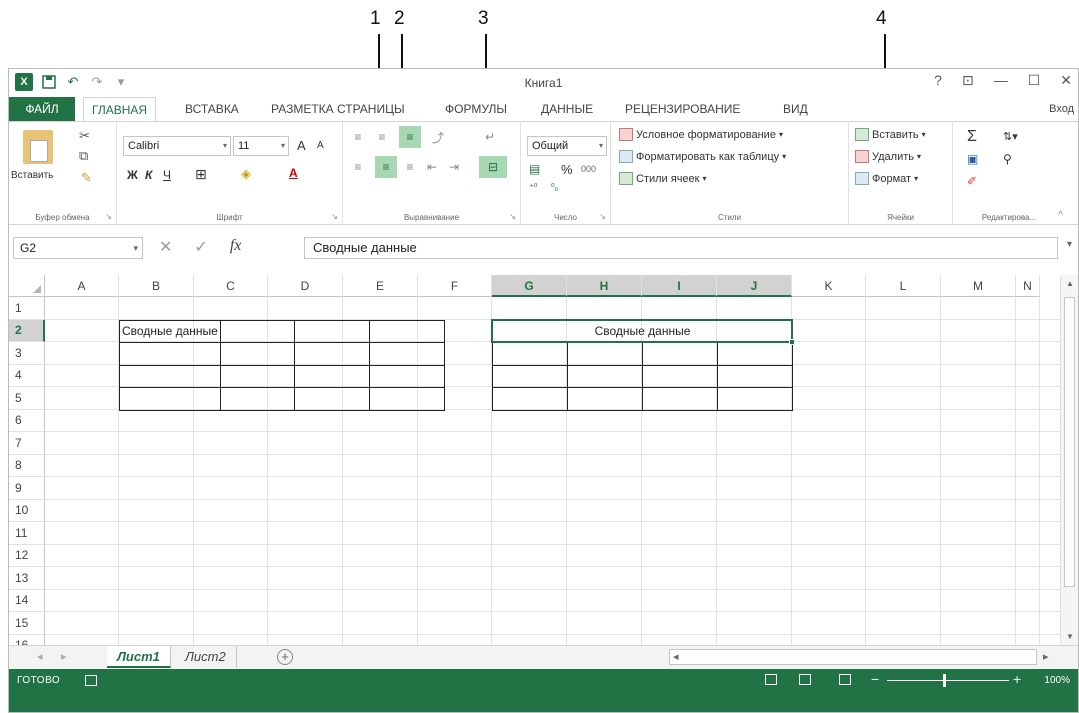  I want to click on align-left-icon: ≡, so click(358, 167).